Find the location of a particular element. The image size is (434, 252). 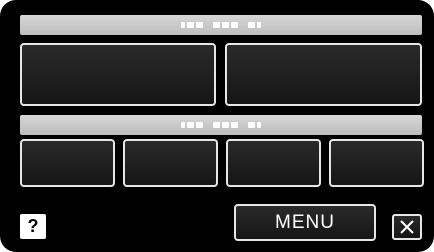

middle-title-bar is located at coordinates (221, 125).